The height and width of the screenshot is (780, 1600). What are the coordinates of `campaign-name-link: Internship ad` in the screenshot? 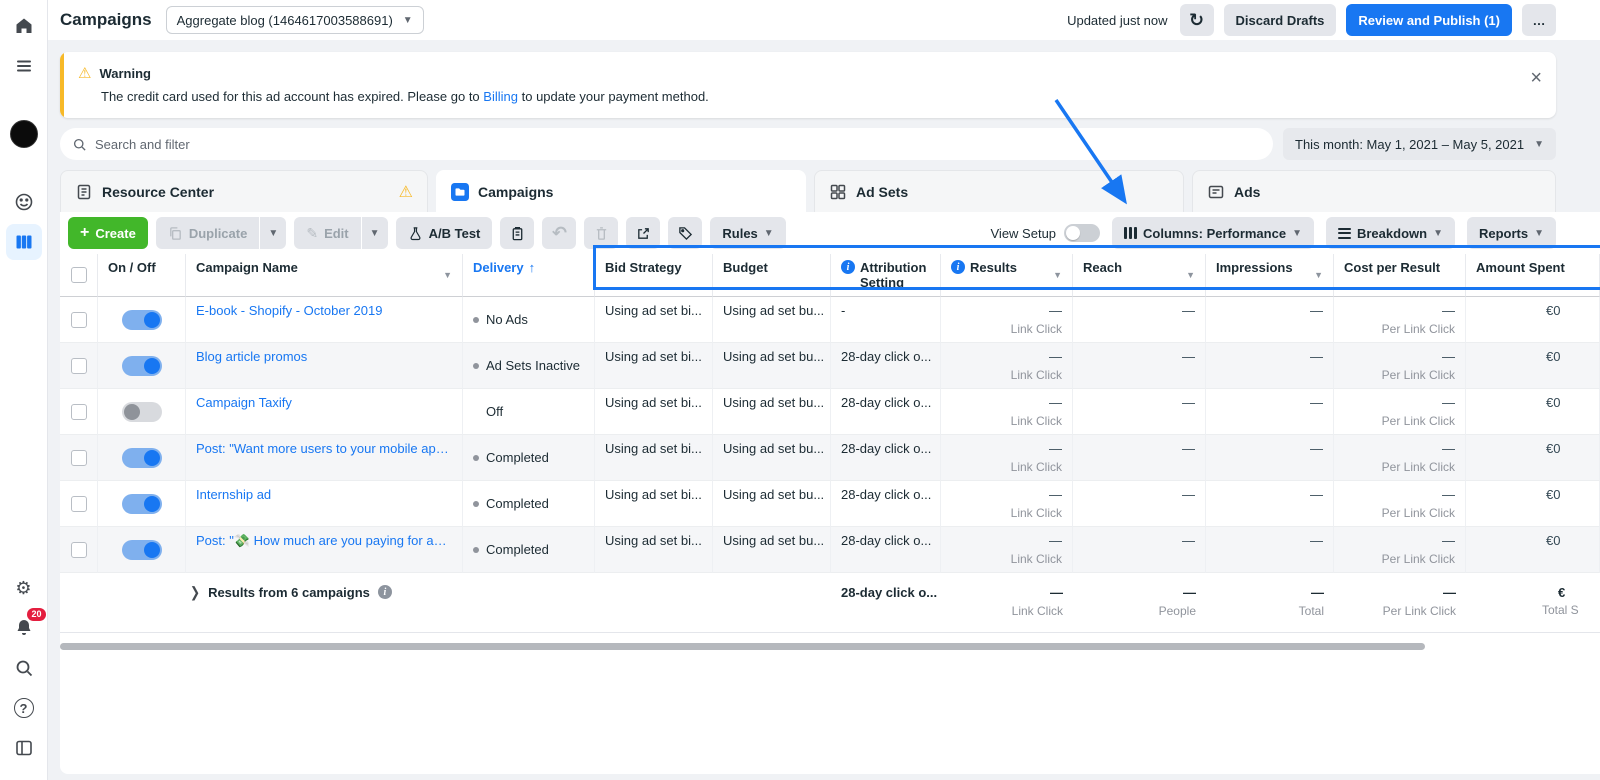 It's located at (233, 494).